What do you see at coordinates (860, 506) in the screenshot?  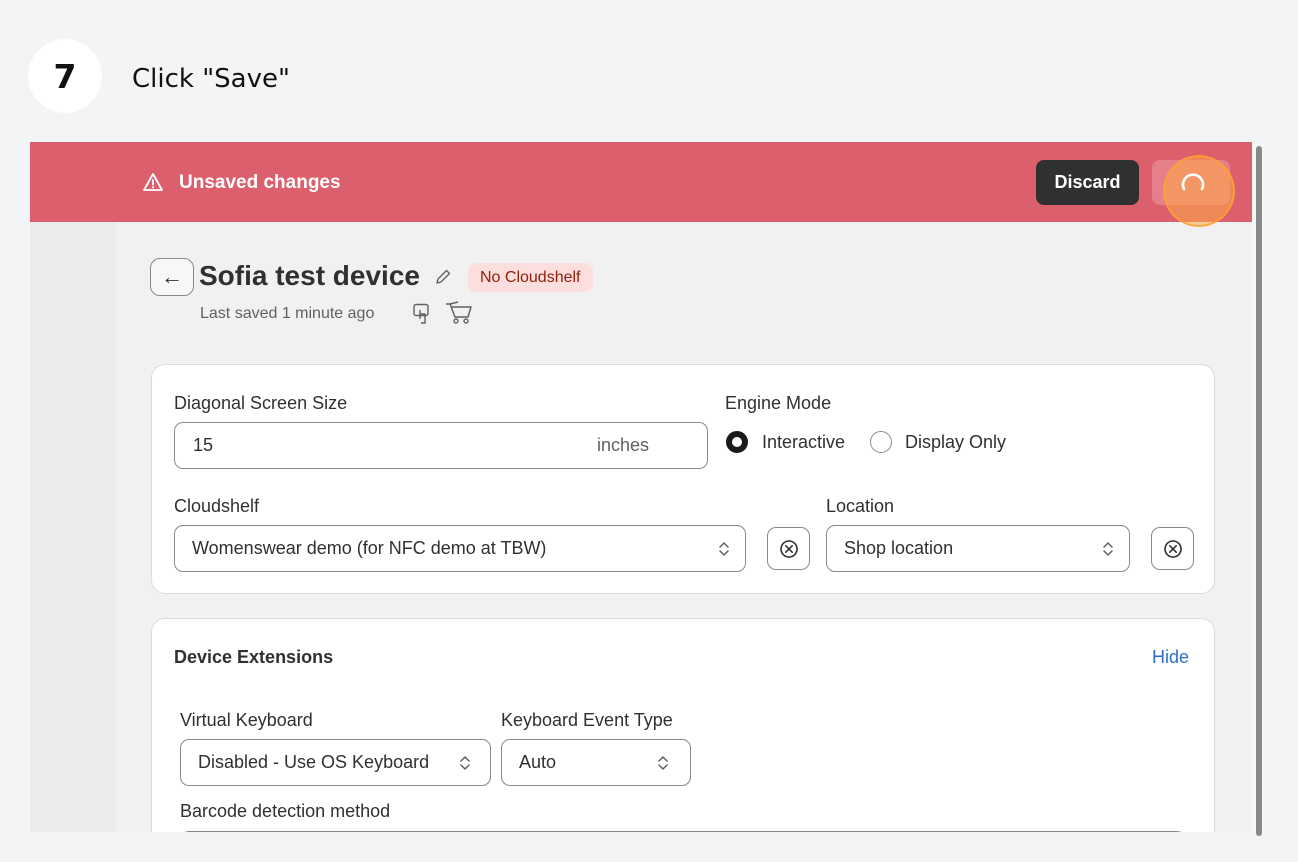 I see `location-label: Location` at bounding box center [860, 506].